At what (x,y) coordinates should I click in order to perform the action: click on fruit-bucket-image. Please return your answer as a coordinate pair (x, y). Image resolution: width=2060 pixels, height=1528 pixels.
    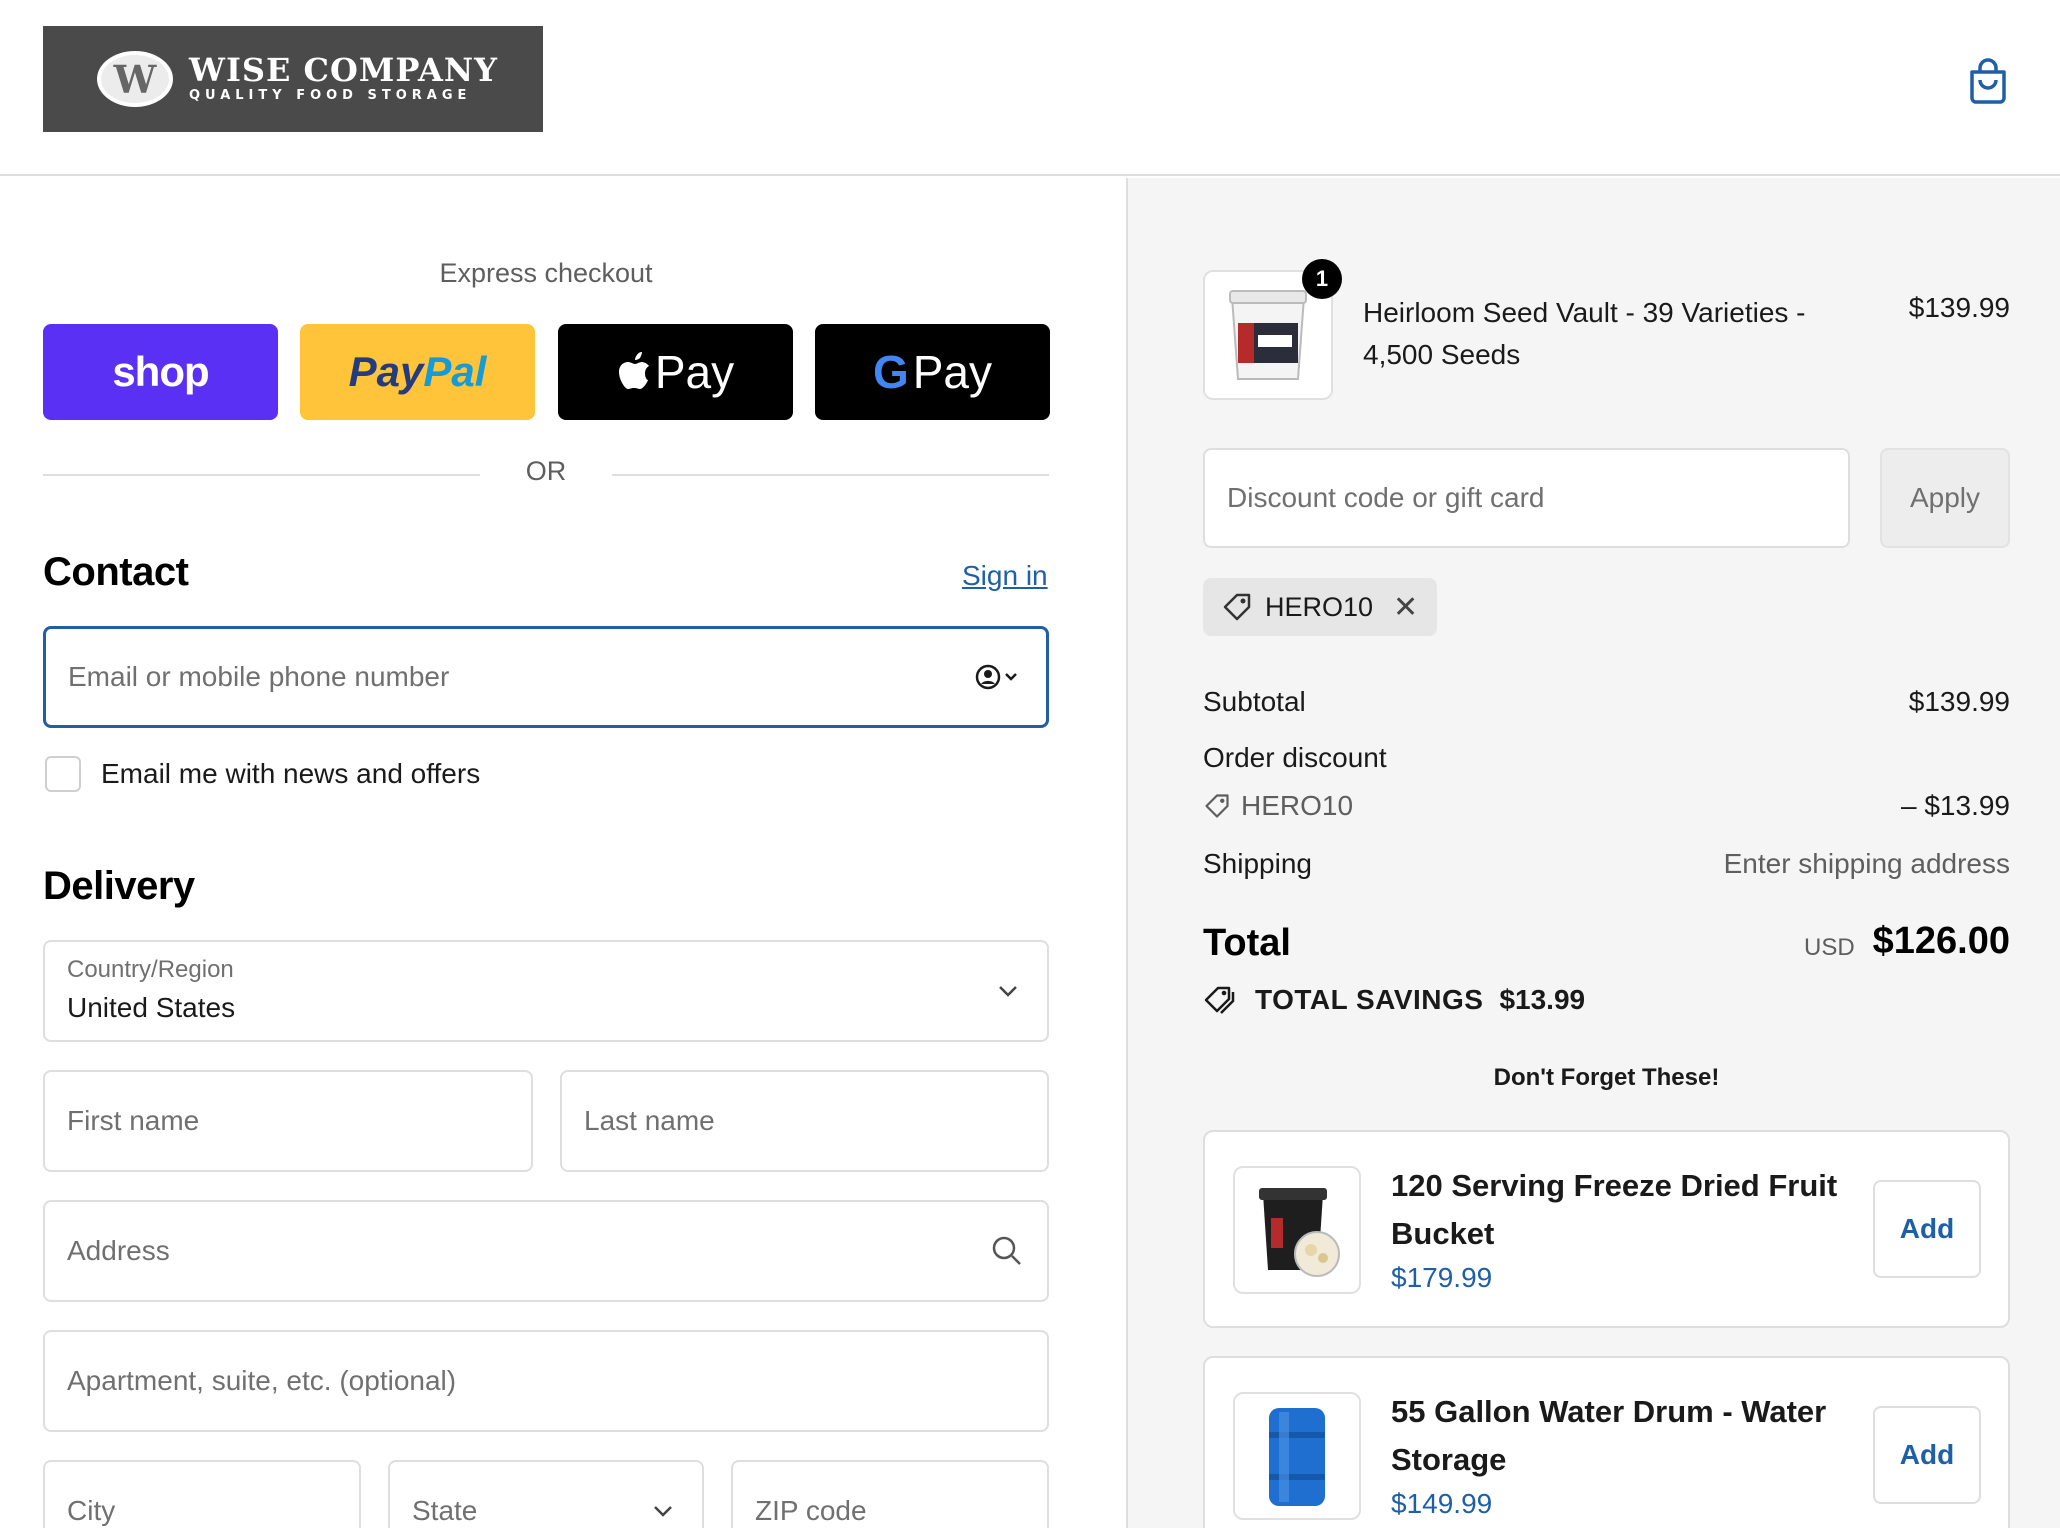
    Looking at the image, I should click on (1299, 1232).